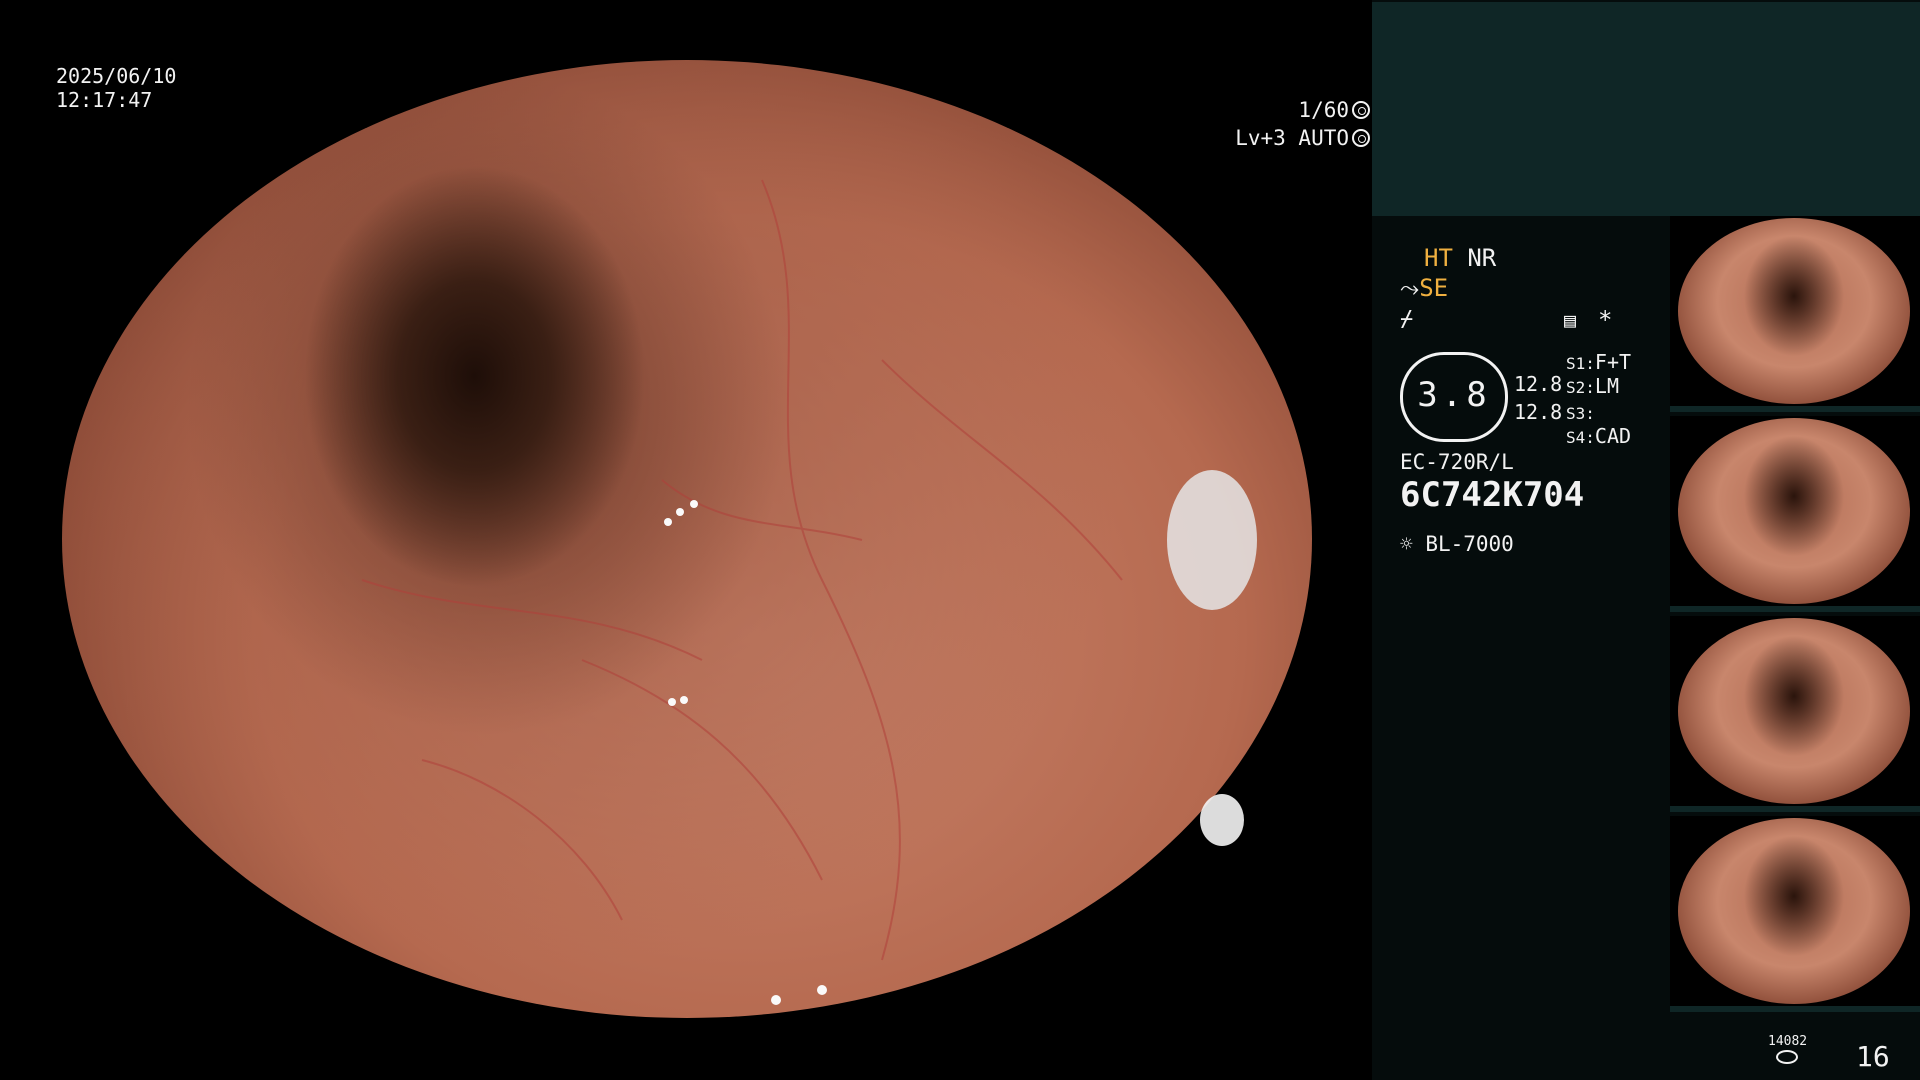 The image size is (1920, 1080). I want to click on exposure-mode-text: AUTO, so click(1323, 138).